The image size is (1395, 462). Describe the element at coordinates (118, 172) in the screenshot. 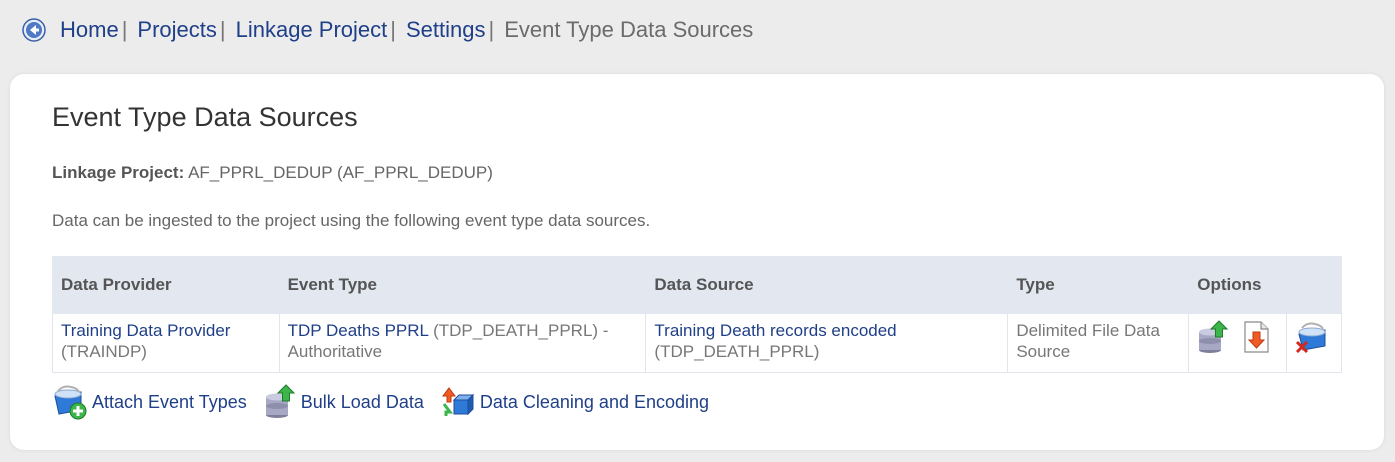

I see `project-label: Linkage Project:` at that location.